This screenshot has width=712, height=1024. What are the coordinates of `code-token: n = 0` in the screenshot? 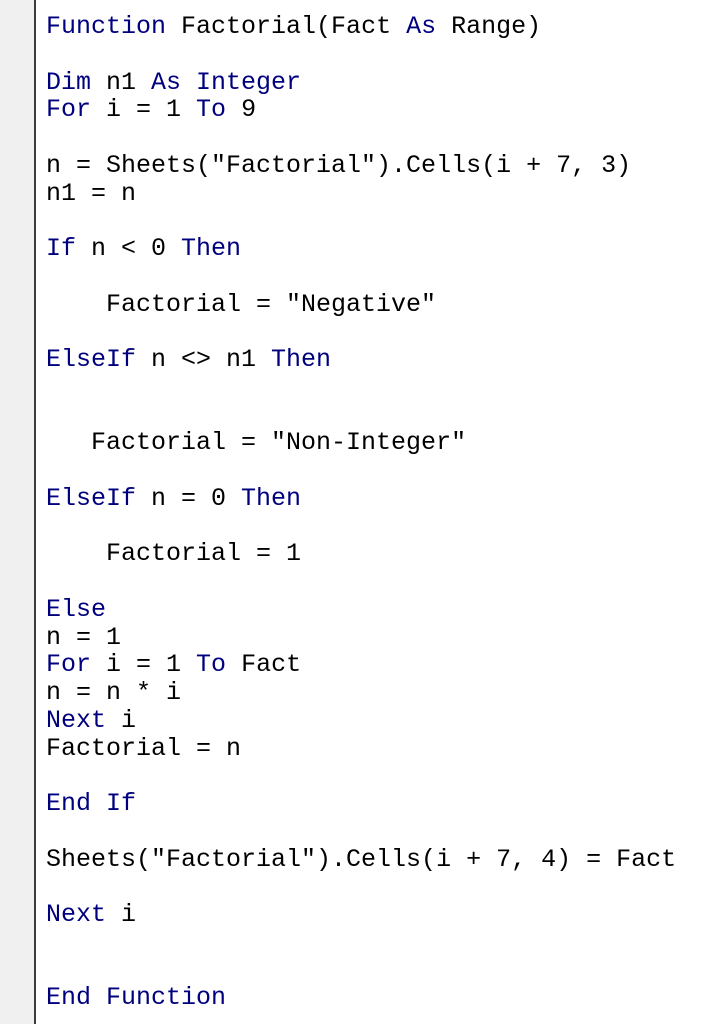 It's located at (189, 498).